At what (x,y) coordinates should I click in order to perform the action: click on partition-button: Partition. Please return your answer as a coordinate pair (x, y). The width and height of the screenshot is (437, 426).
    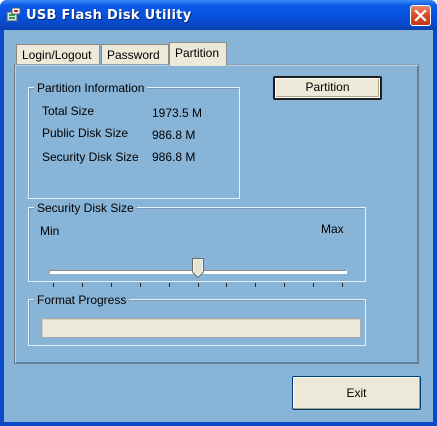
    Looking at the image, I should click on (327, 88).